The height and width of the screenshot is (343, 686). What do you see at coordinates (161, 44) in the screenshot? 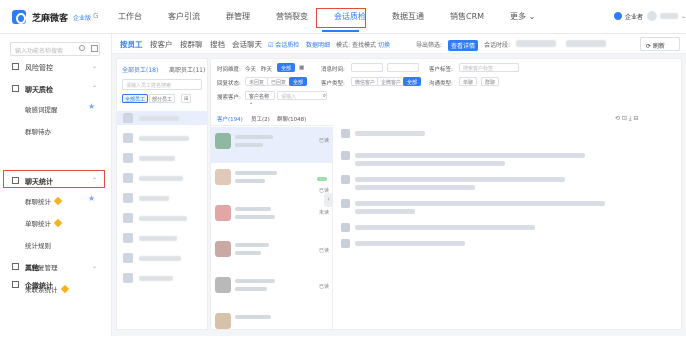
I see `tab-by-customer: 按客户` at bounding box center [161, 44].